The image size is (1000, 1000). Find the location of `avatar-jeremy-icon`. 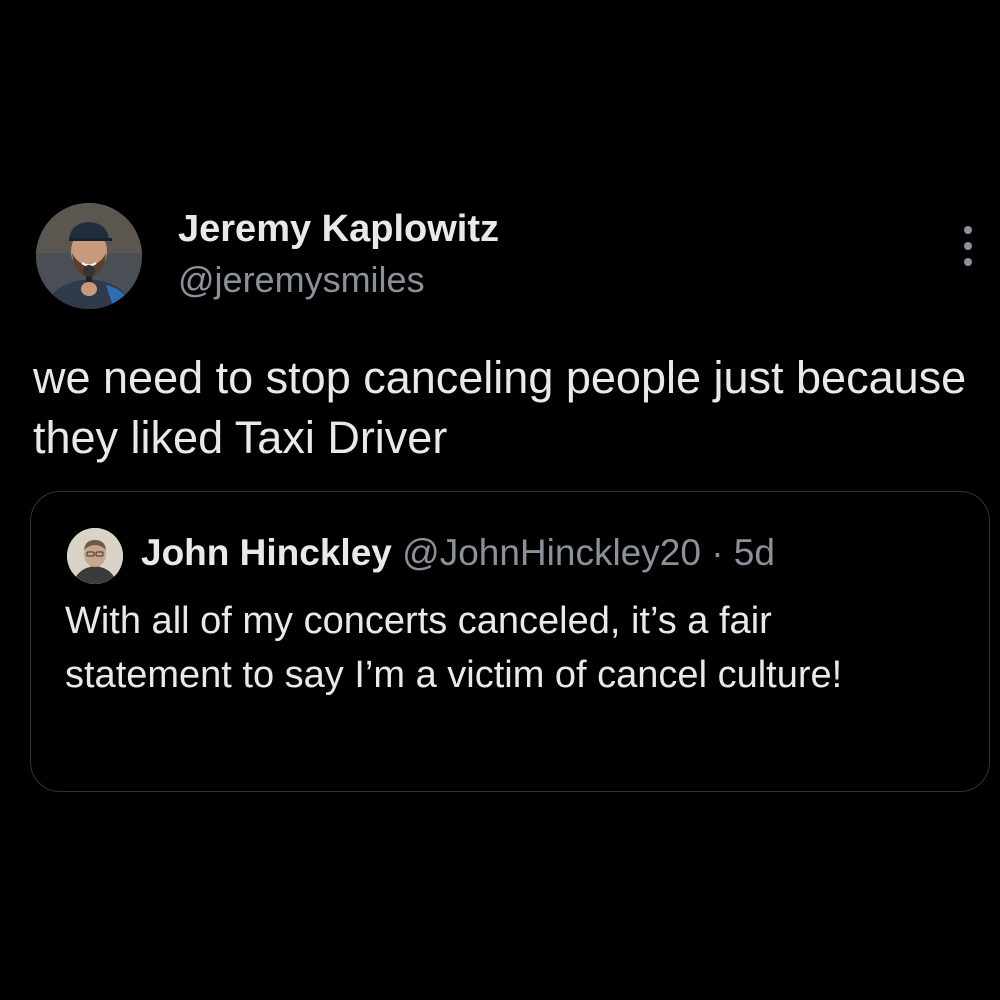

avatar-jeremy-icon is located at coordinates (89, 256).